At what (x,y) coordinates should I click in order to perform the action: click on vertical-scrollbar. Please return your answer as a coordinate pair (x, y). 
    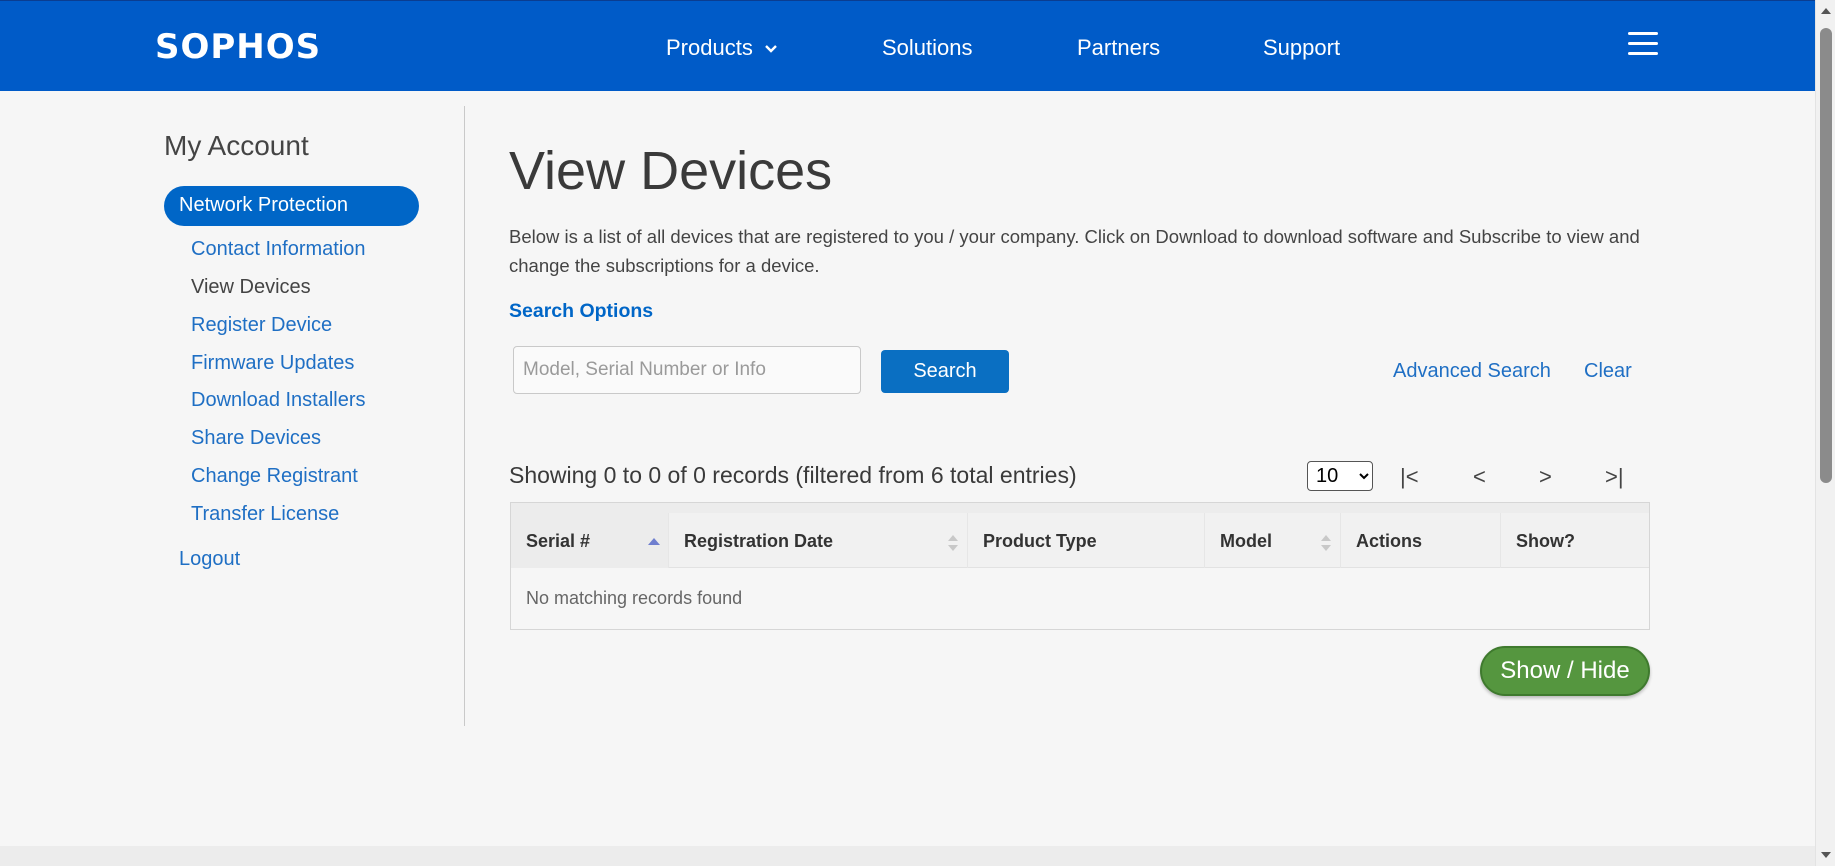
    Looking at the image, I should click on (1825, 433).